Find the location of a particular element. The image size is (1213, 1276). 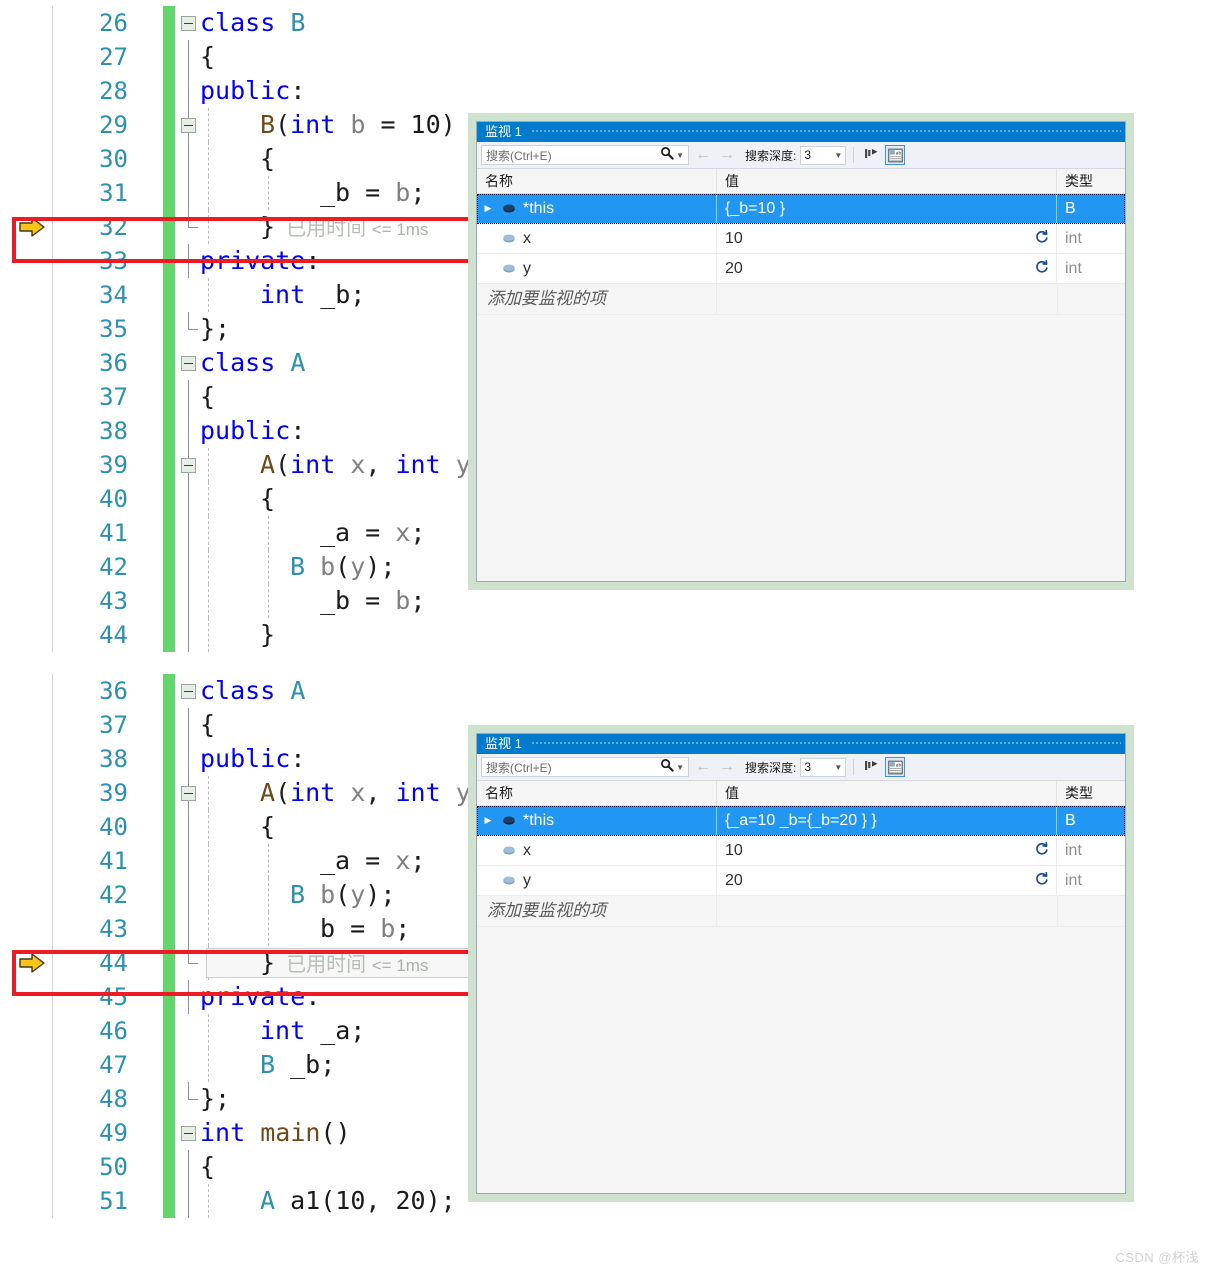

watch-row: ▶ *this {_b=10 } B is located at coordinates (801, 209).